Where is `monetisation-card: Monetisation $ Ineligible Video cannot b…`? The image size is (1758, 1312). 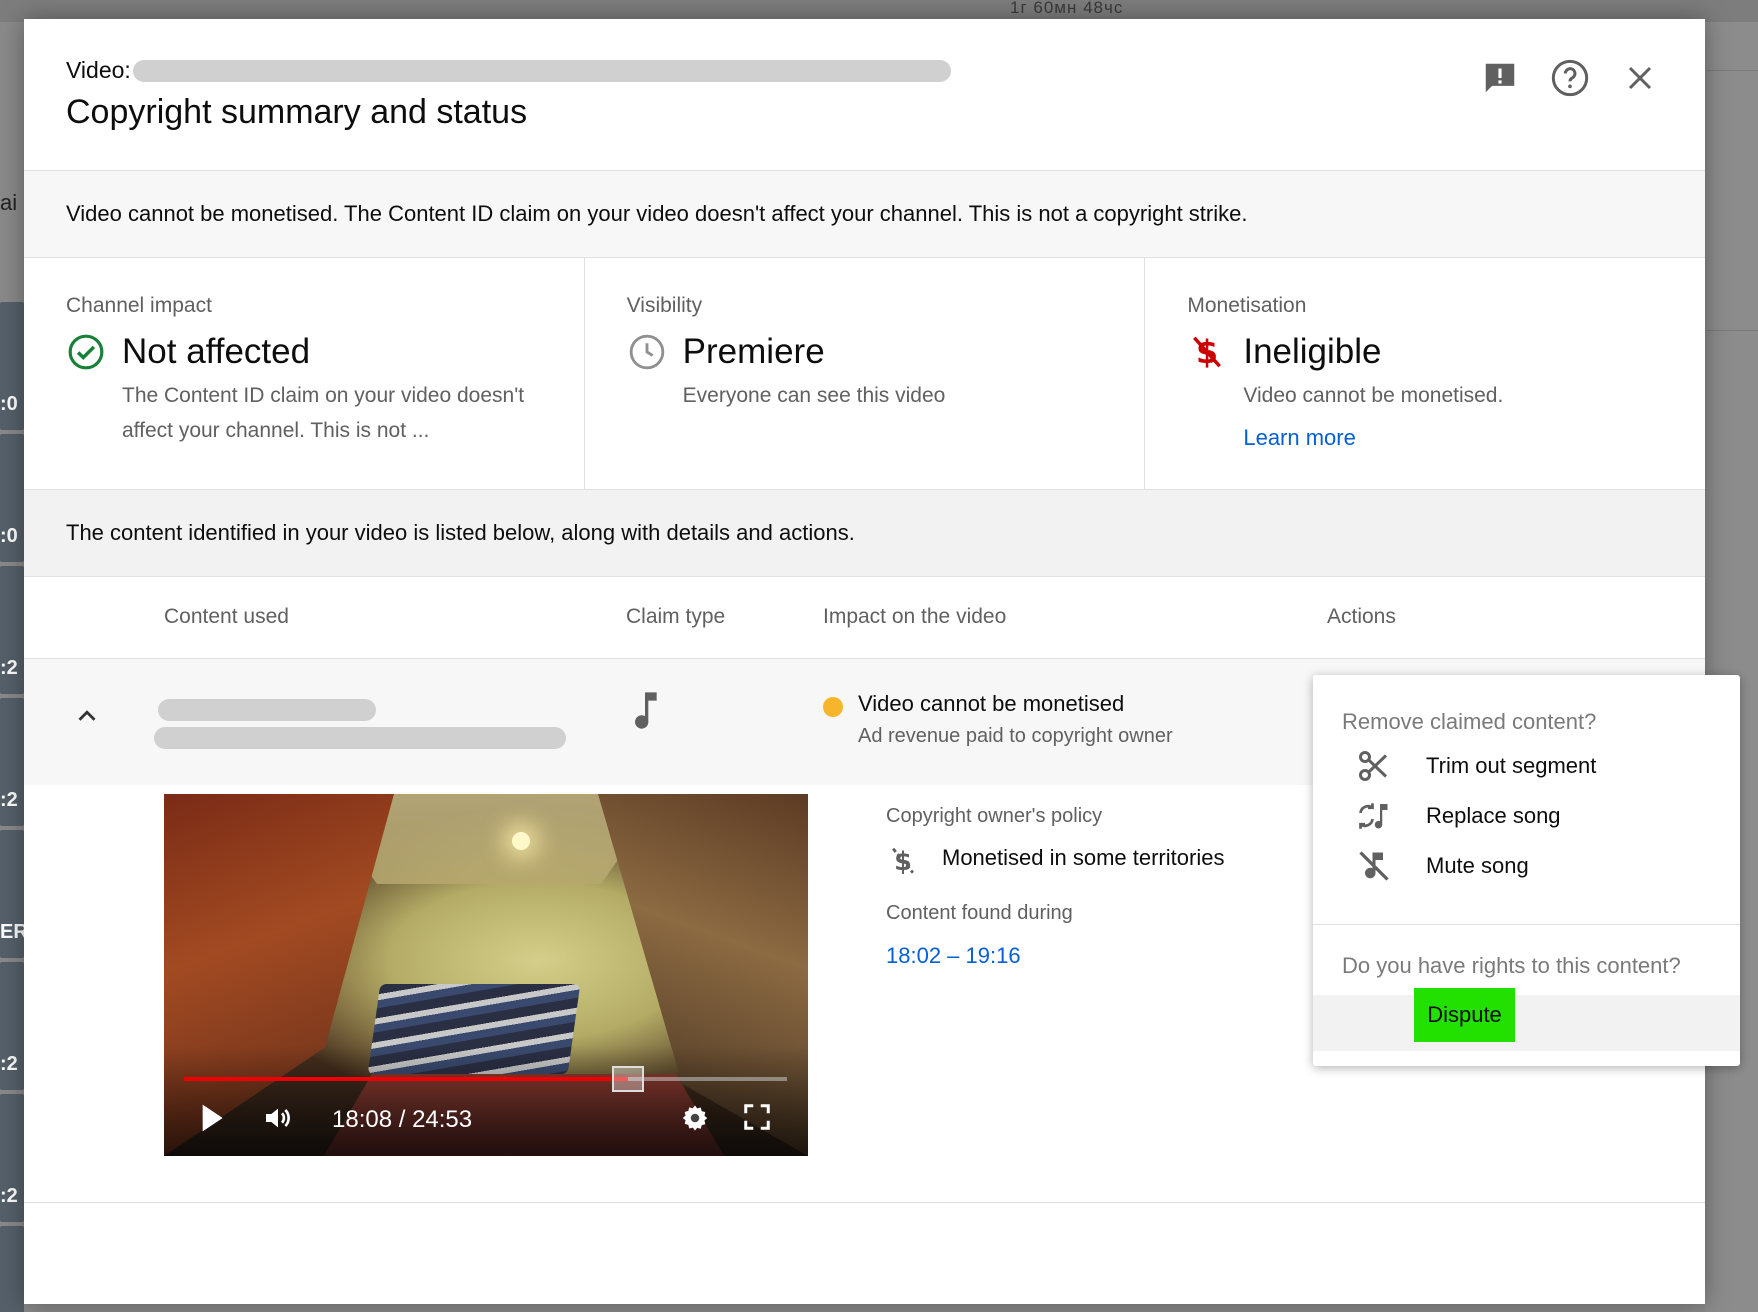
monetisation-card: Monetisation $ Ineligible Video cannot b… is located at coordinates (1425, 373).